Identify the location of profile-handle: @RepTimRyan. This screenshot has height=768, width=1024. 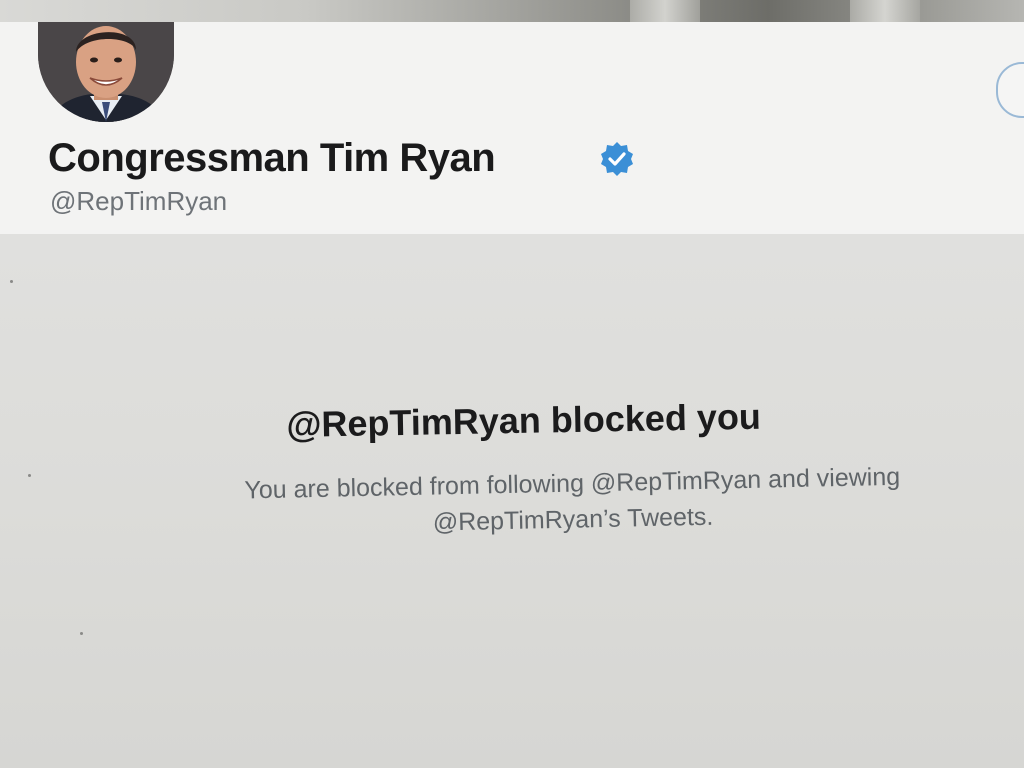
(139, 201).